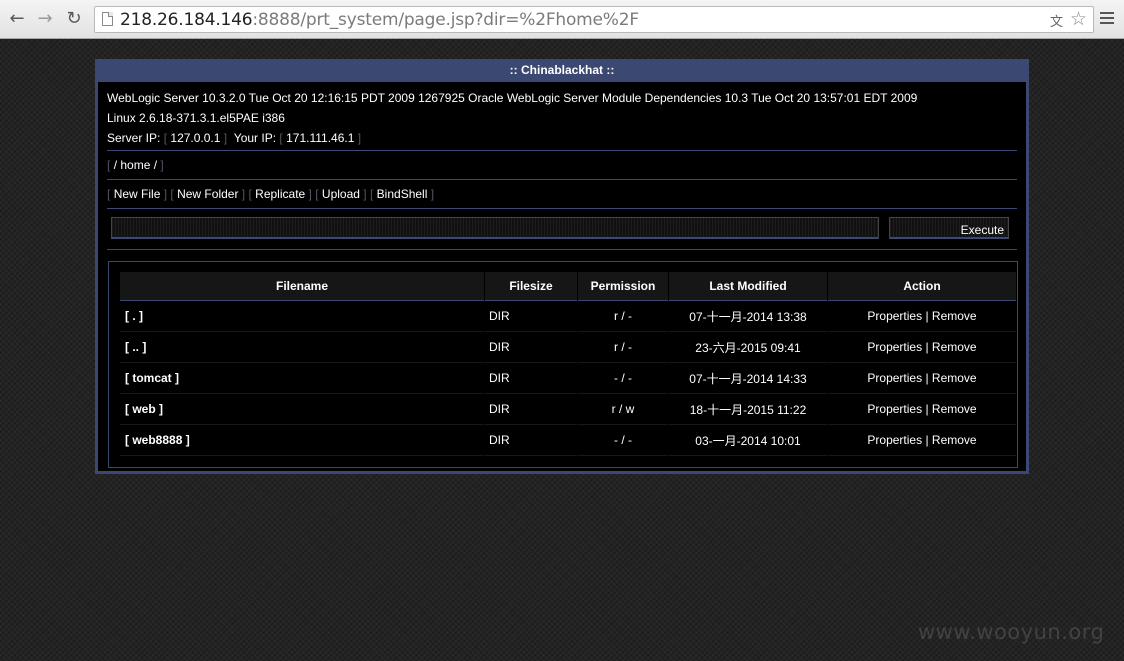 The width and height of the screenshot is (1124, 661). I want to click on header-last-modified: Last Modified, so click(748, 286).